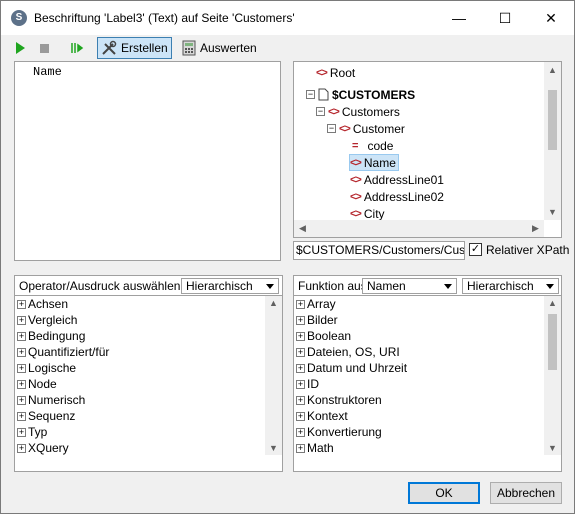  I want to click on function-item: + Konstruktoren, so click(339, 400).